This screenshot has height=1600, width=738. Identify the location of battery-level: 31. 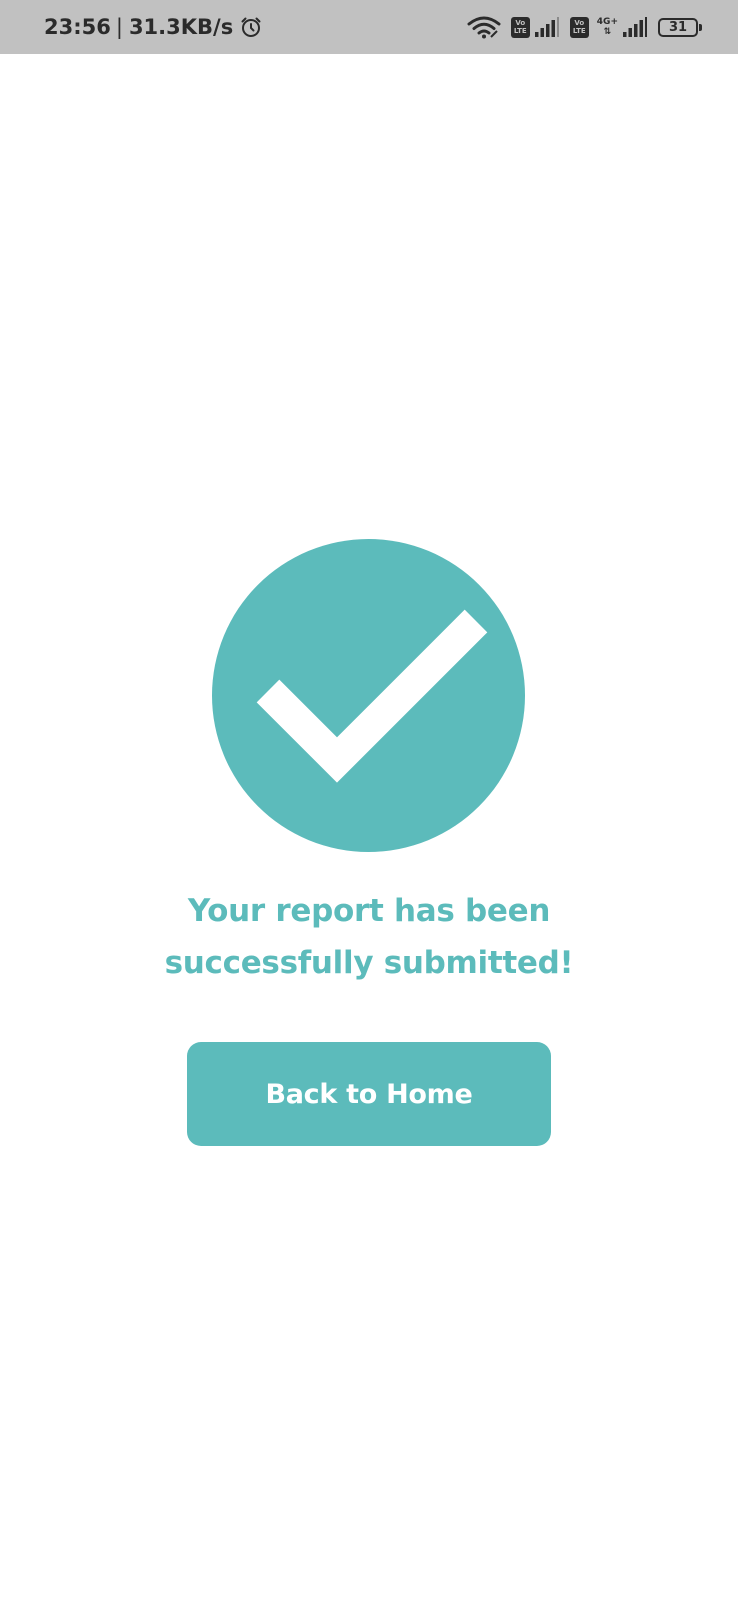
(678, 27).